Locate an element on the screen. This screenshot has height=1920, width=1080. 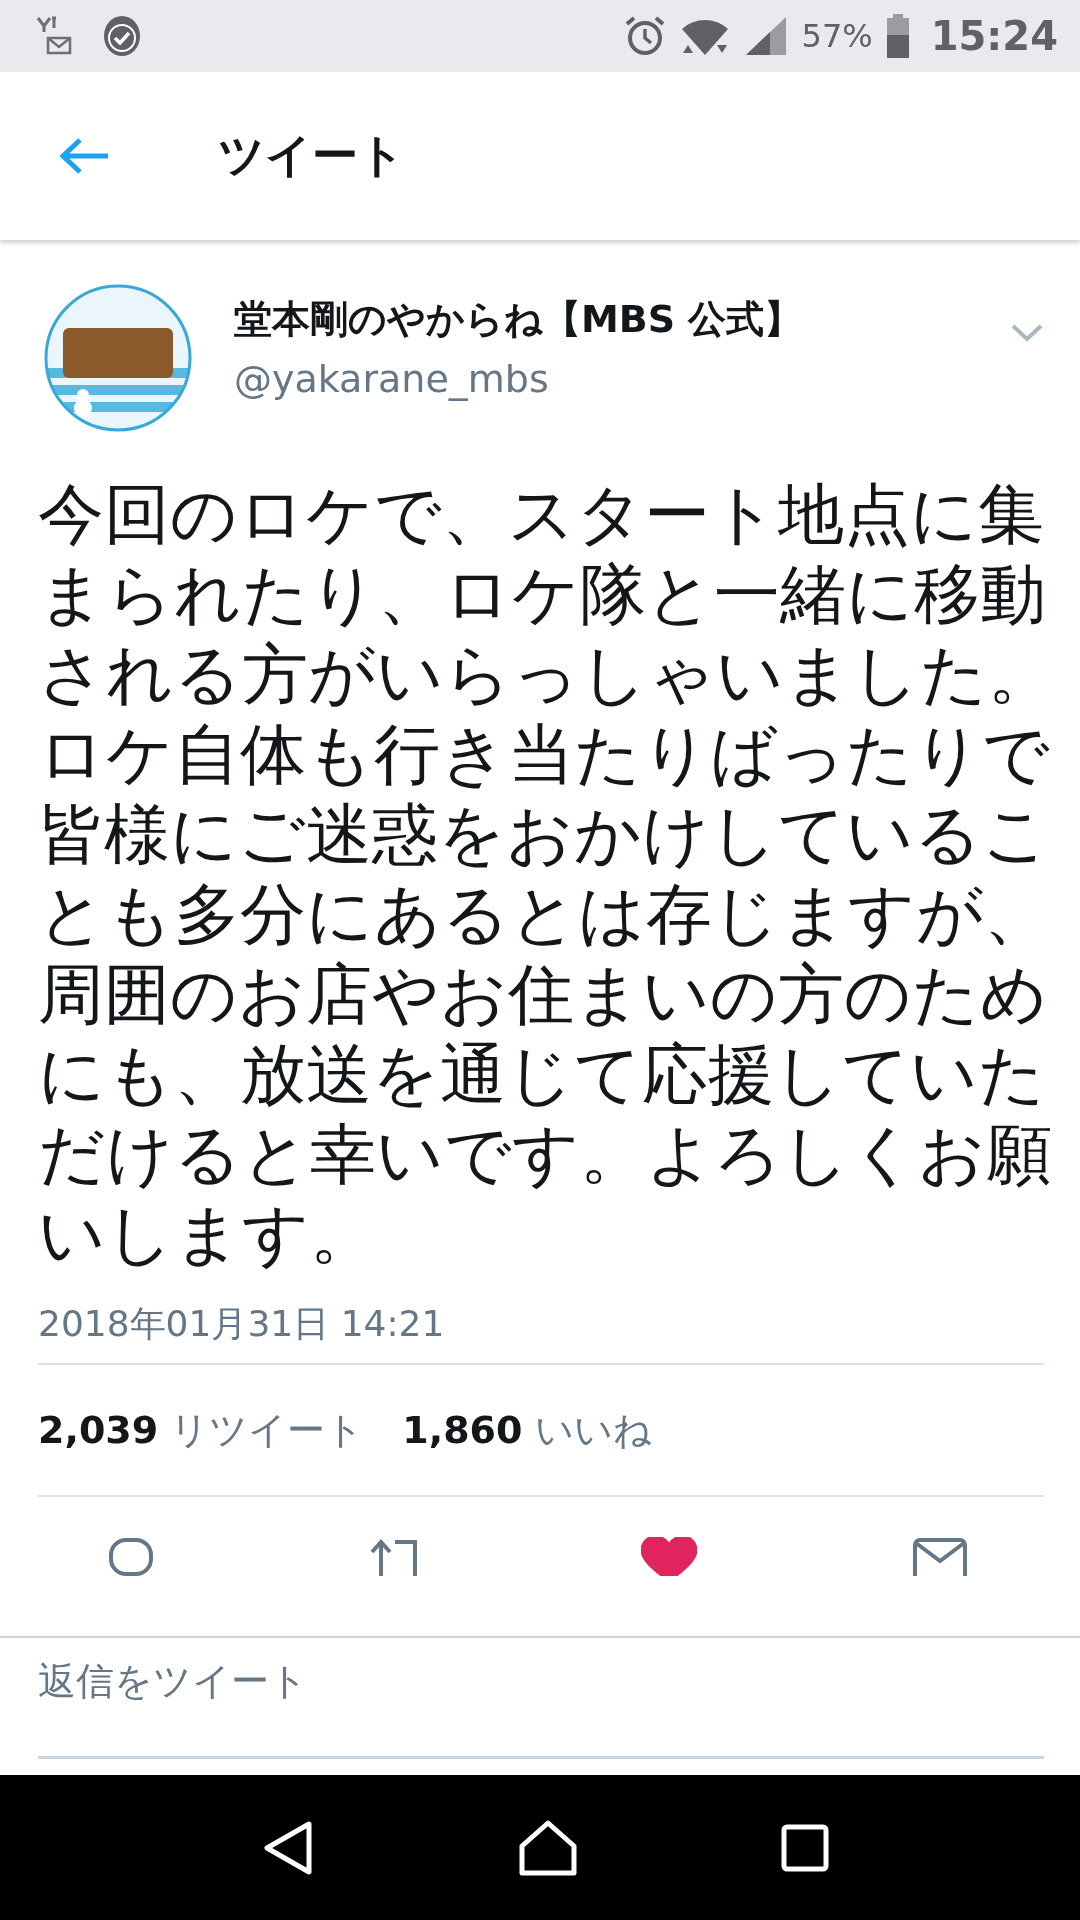
back-arrow-icon is located at coordinates (84, 156).